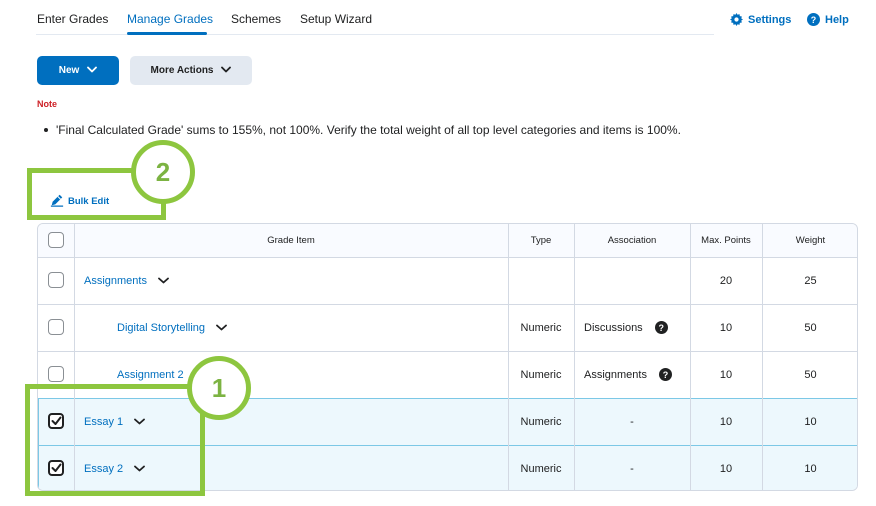 Image resolution: width=876 pixels, height=506 pixels. I want to click on tab-enter-grades: Enter Grades, so click(72, 19).